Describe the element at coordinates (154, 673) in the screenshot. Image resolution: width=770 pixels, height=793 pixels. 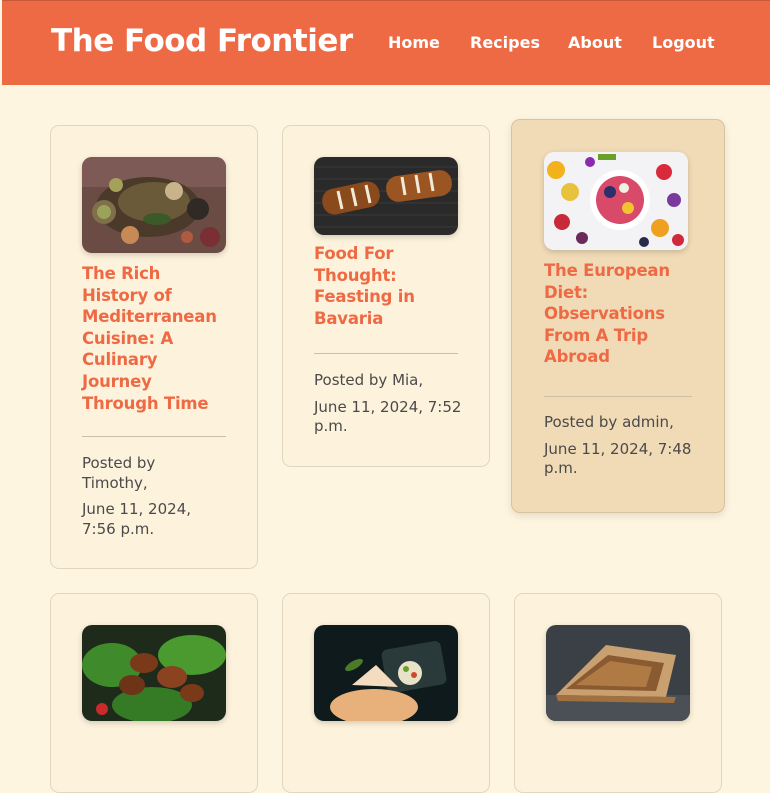
I see `post-thumbnail-falafel-salad` at that location.